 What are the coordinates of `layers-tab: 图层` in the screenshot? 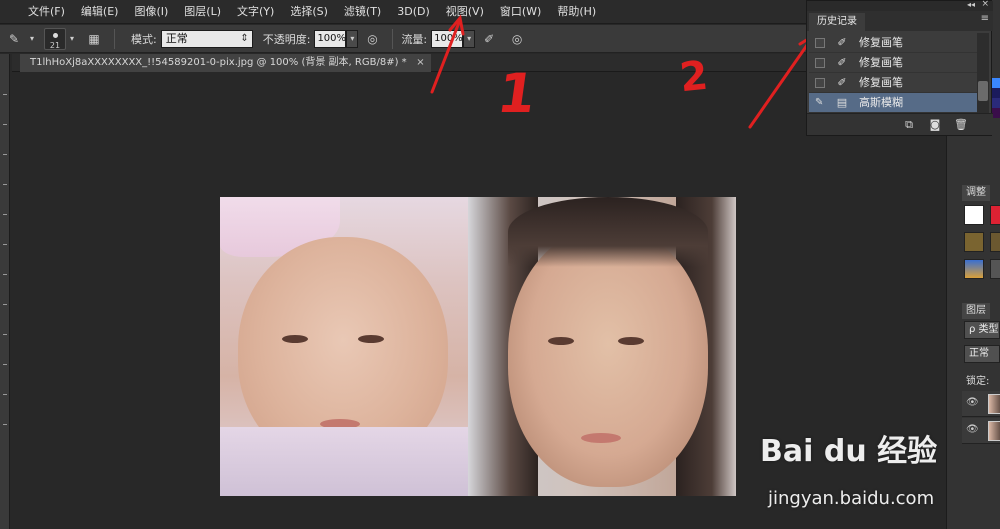 It's located at (976, 311).